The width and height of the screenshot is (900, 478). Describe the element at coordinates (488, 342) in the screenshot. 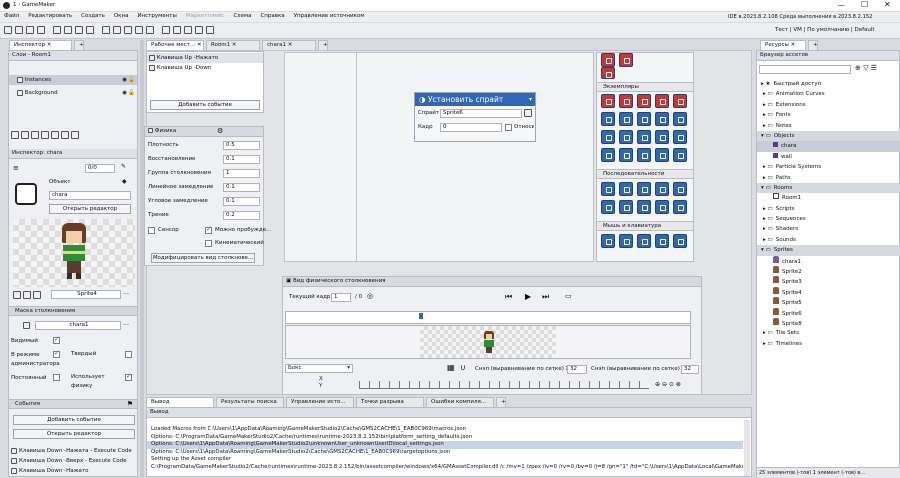

I see `collision-canvas` at that location.